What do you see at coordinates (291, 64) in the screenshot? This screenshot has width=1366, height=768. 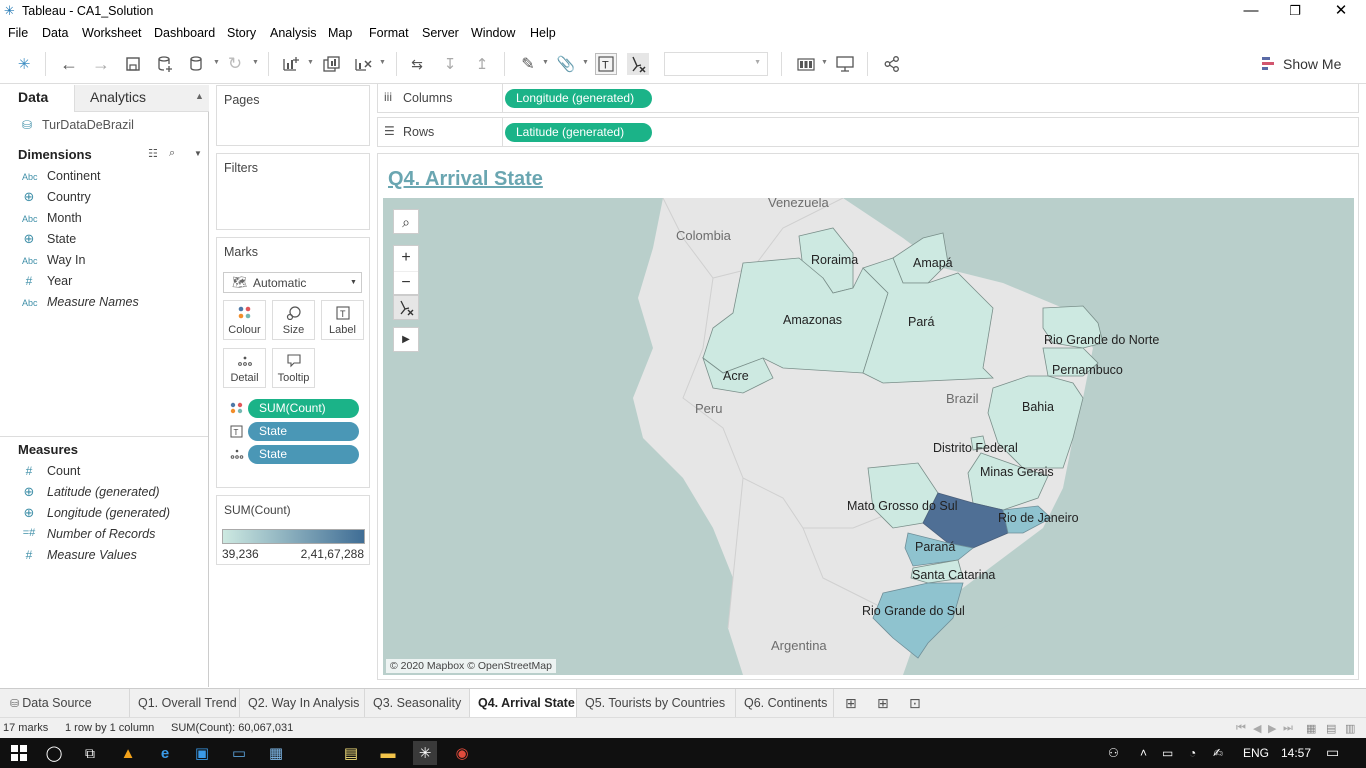 I see `new-worksheet-icon` at bounding box center [291, 64].